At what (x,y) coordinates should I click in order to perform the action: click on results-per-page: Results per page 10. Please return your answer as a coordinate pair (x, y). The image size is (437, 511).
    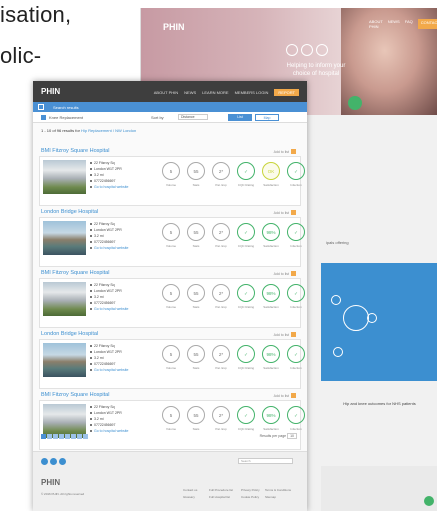
    Looking at the image, I should click on (278, 436).